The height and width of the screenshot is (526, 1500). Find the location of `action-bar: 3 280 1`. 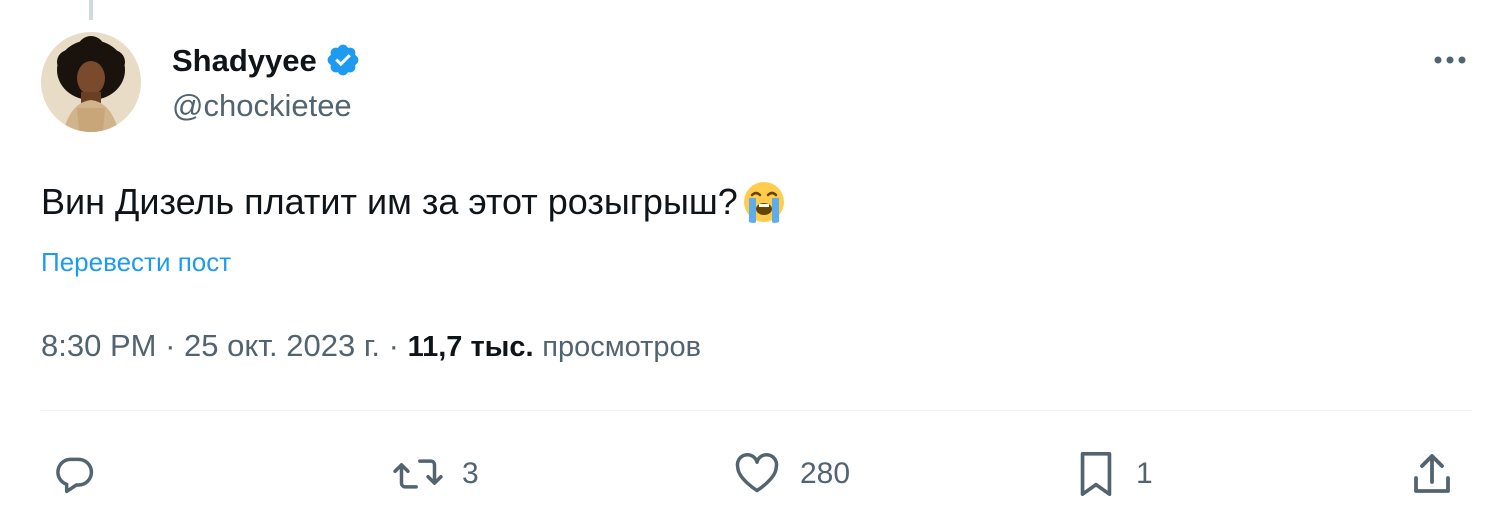

action-bar: 3 280 1 is located at coordinates (750, 474).